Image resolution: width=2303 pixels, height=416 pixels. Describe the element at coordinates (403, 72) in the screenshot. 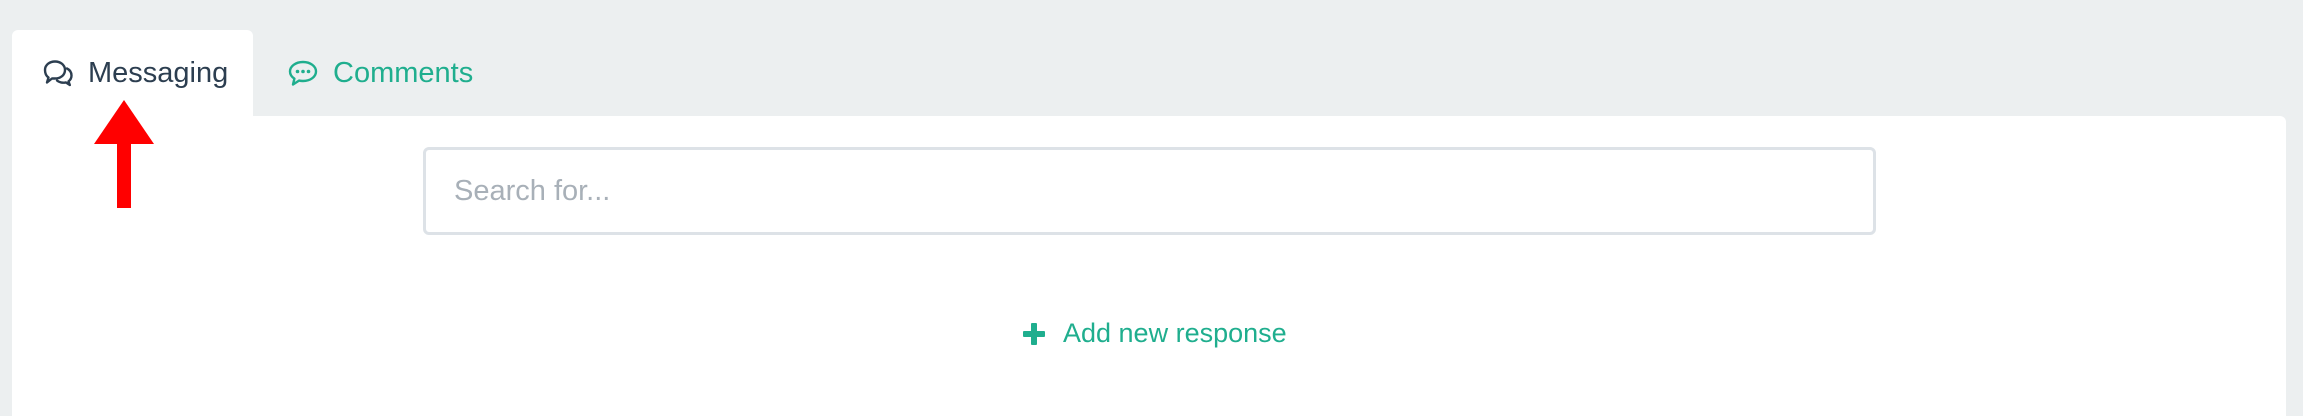

I see `tab-comments-label: Comments` at that location.